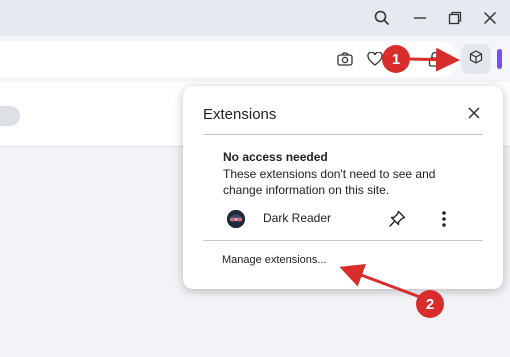  I want to click on annotation-badge-1: 1, so click(396, 59).